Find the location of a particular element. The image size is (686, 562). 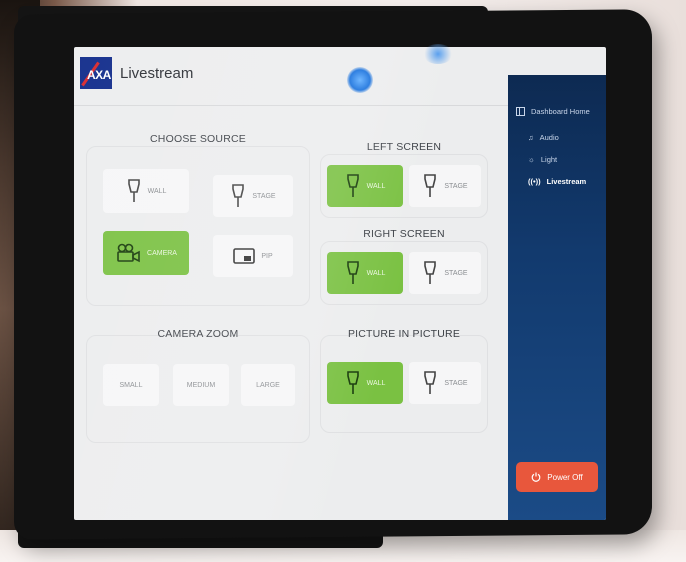

source-wall-button: WALL is located at coordinates (146, 191).